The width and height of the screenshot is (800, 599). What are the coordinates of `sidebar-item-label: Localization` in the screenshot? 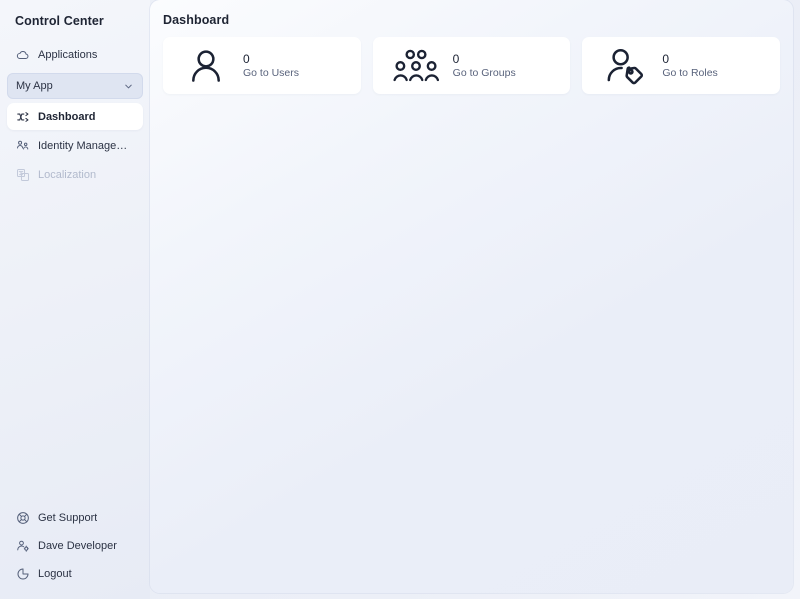 It's located at (67, 174).